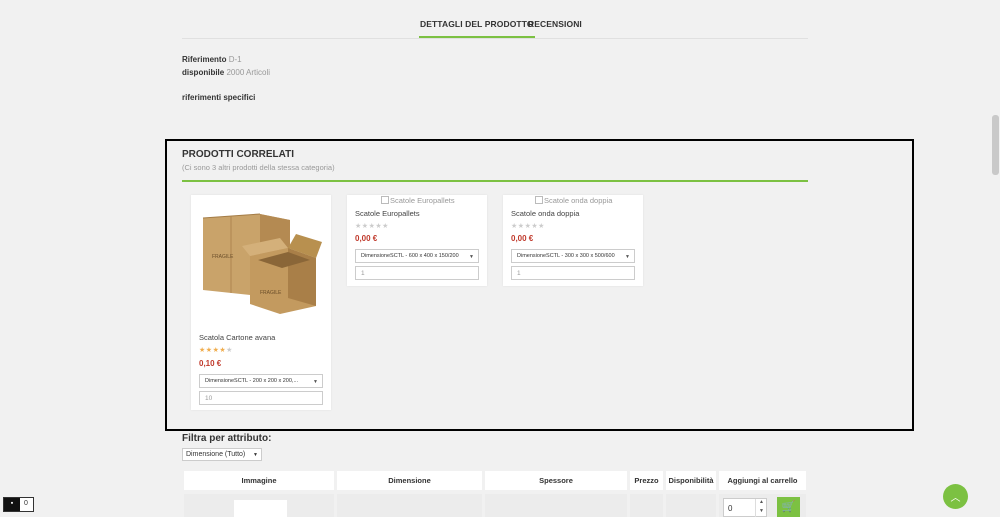 The height and width of the screenshot is (517, 1000). Describe the element at coordinates (477, 28) in the screenshot. I see `tab-product-details: DETTAGLI DEL PRODOTTO` at that location.